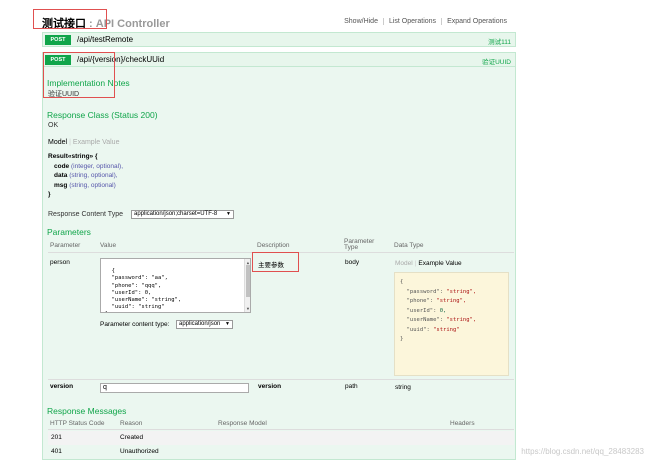 The height and width of the screenshot is (460, 650). I want to click on data-type-version: string, so click(403, 387).